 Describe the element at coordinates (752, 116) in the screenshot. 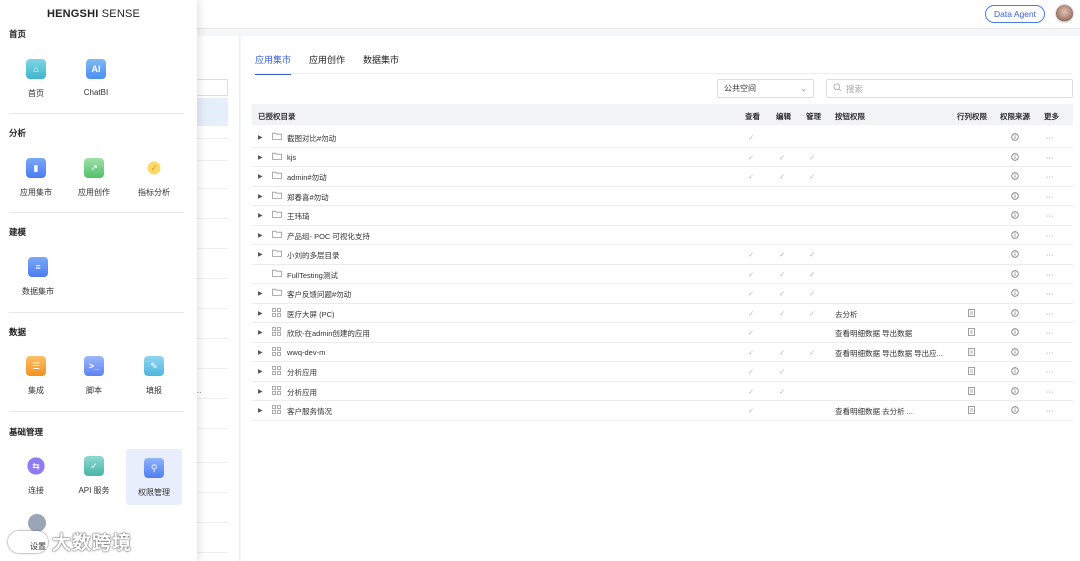

I see `col-header-view: 查看` at that location.